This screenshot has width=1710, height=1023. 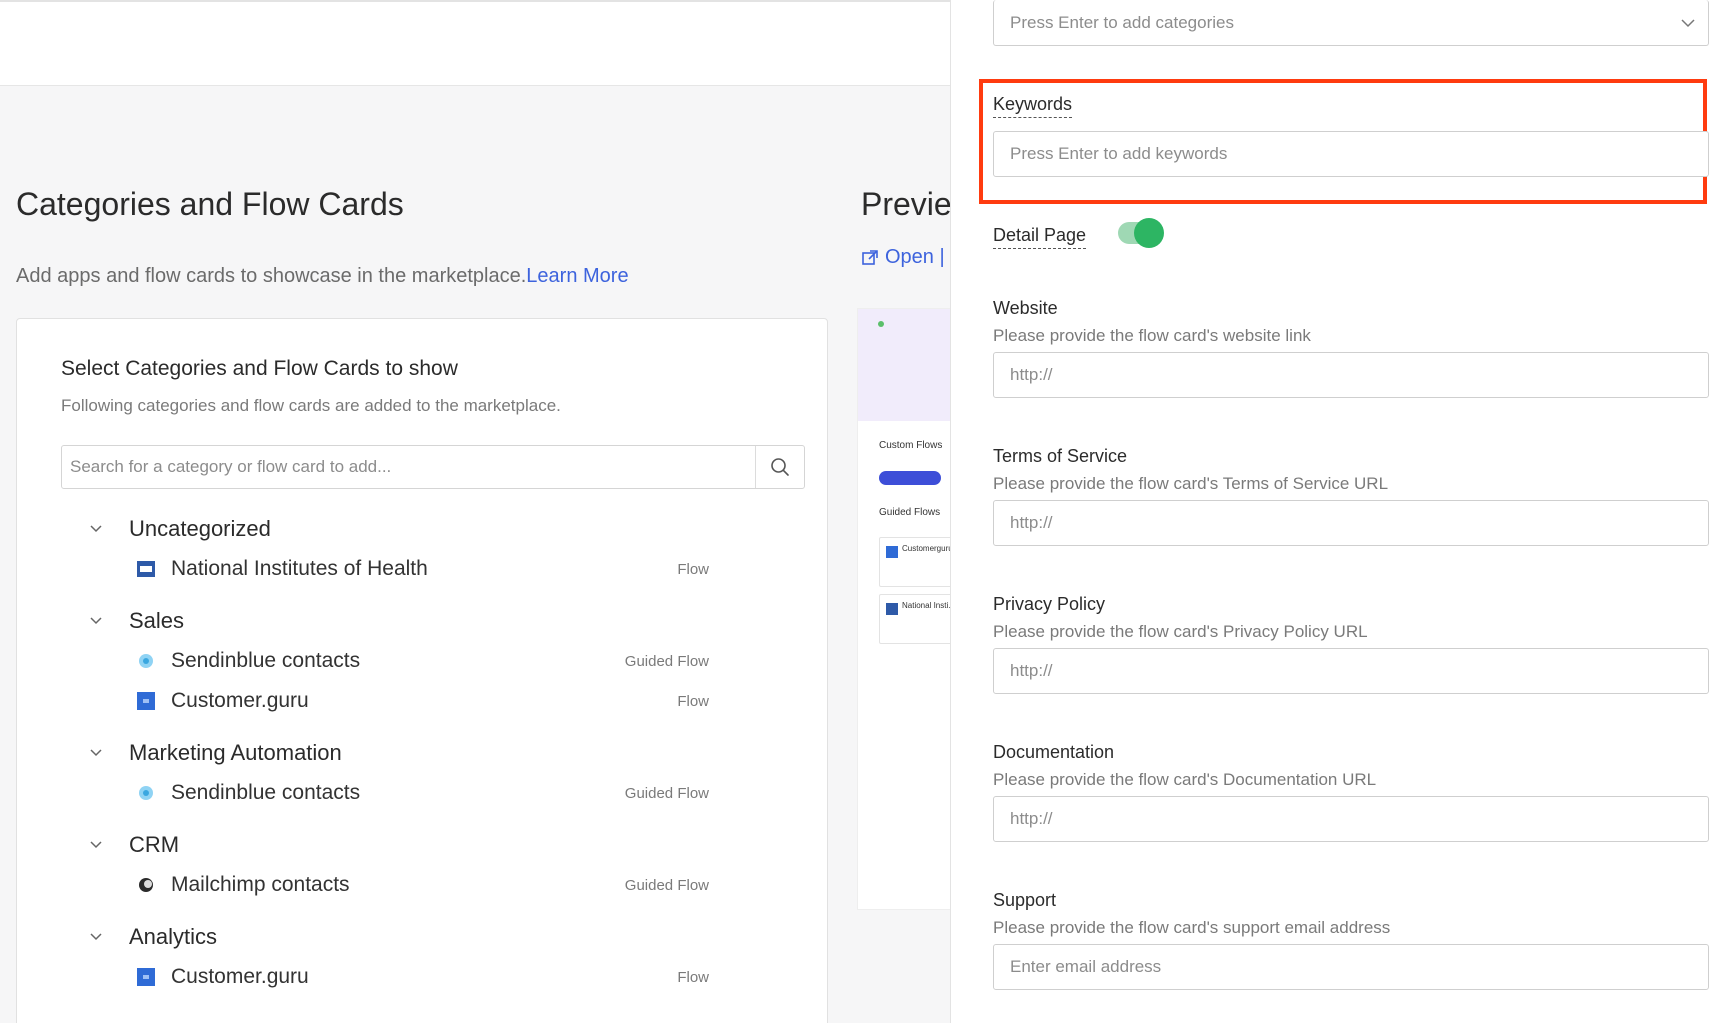 I want to click on open-preview-link: Open |, so click(x=903, y=257).